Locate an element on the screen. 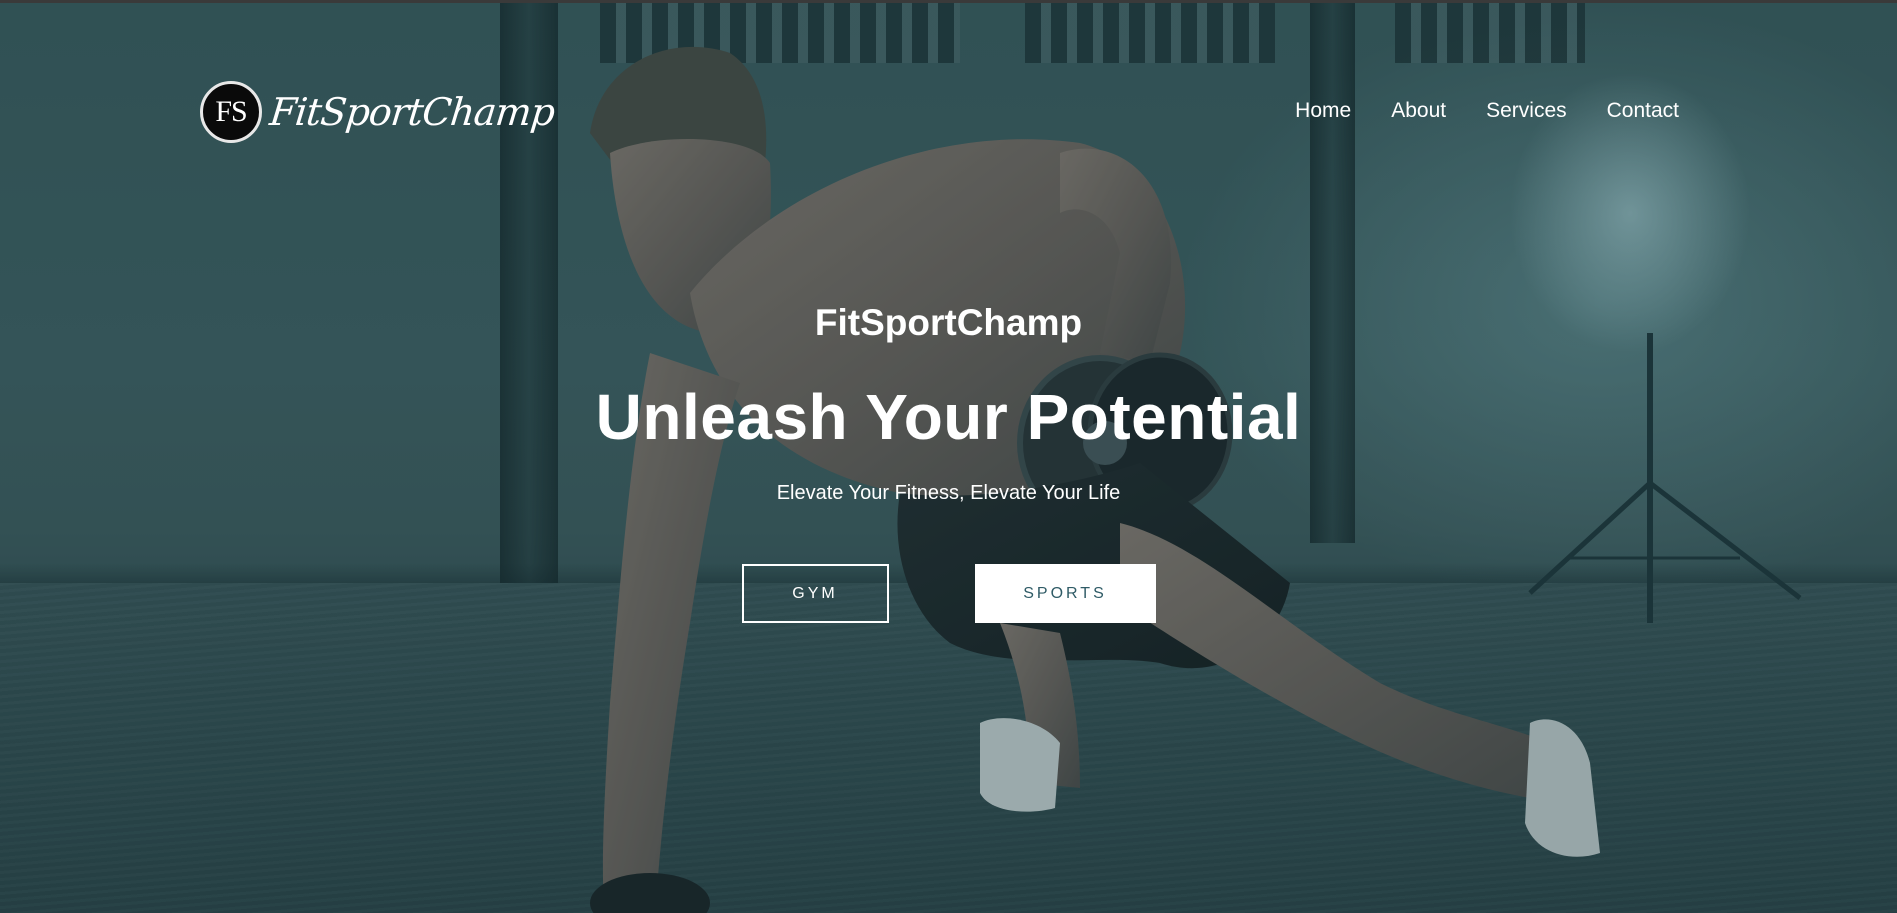 This screenshot has width=1897, height=913. logo-wordmark: FitSportChamp is located at coordinates (412, 112).